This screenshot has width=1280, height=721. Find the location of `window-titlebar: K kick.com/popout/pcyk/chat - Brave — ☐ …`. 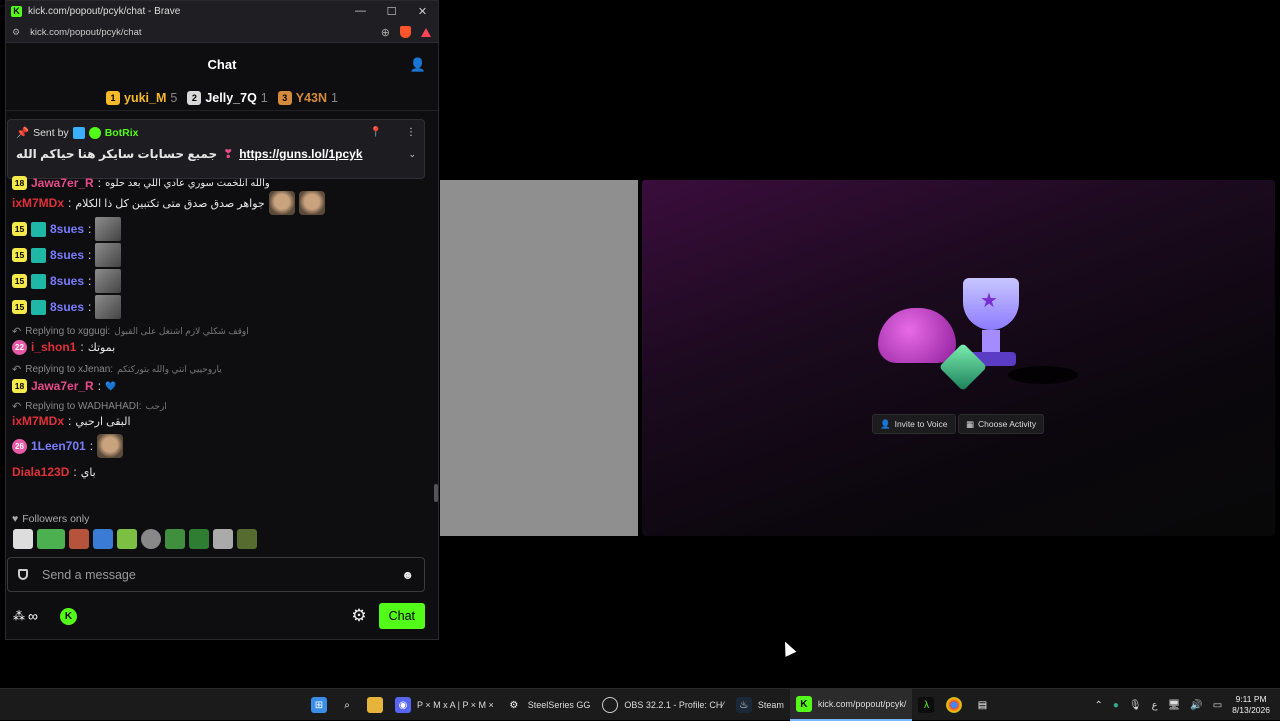

window-titlebar: K kick.com/popout/pcyk/chat - Brave — ☐ … is located at coordinates (222, 11).